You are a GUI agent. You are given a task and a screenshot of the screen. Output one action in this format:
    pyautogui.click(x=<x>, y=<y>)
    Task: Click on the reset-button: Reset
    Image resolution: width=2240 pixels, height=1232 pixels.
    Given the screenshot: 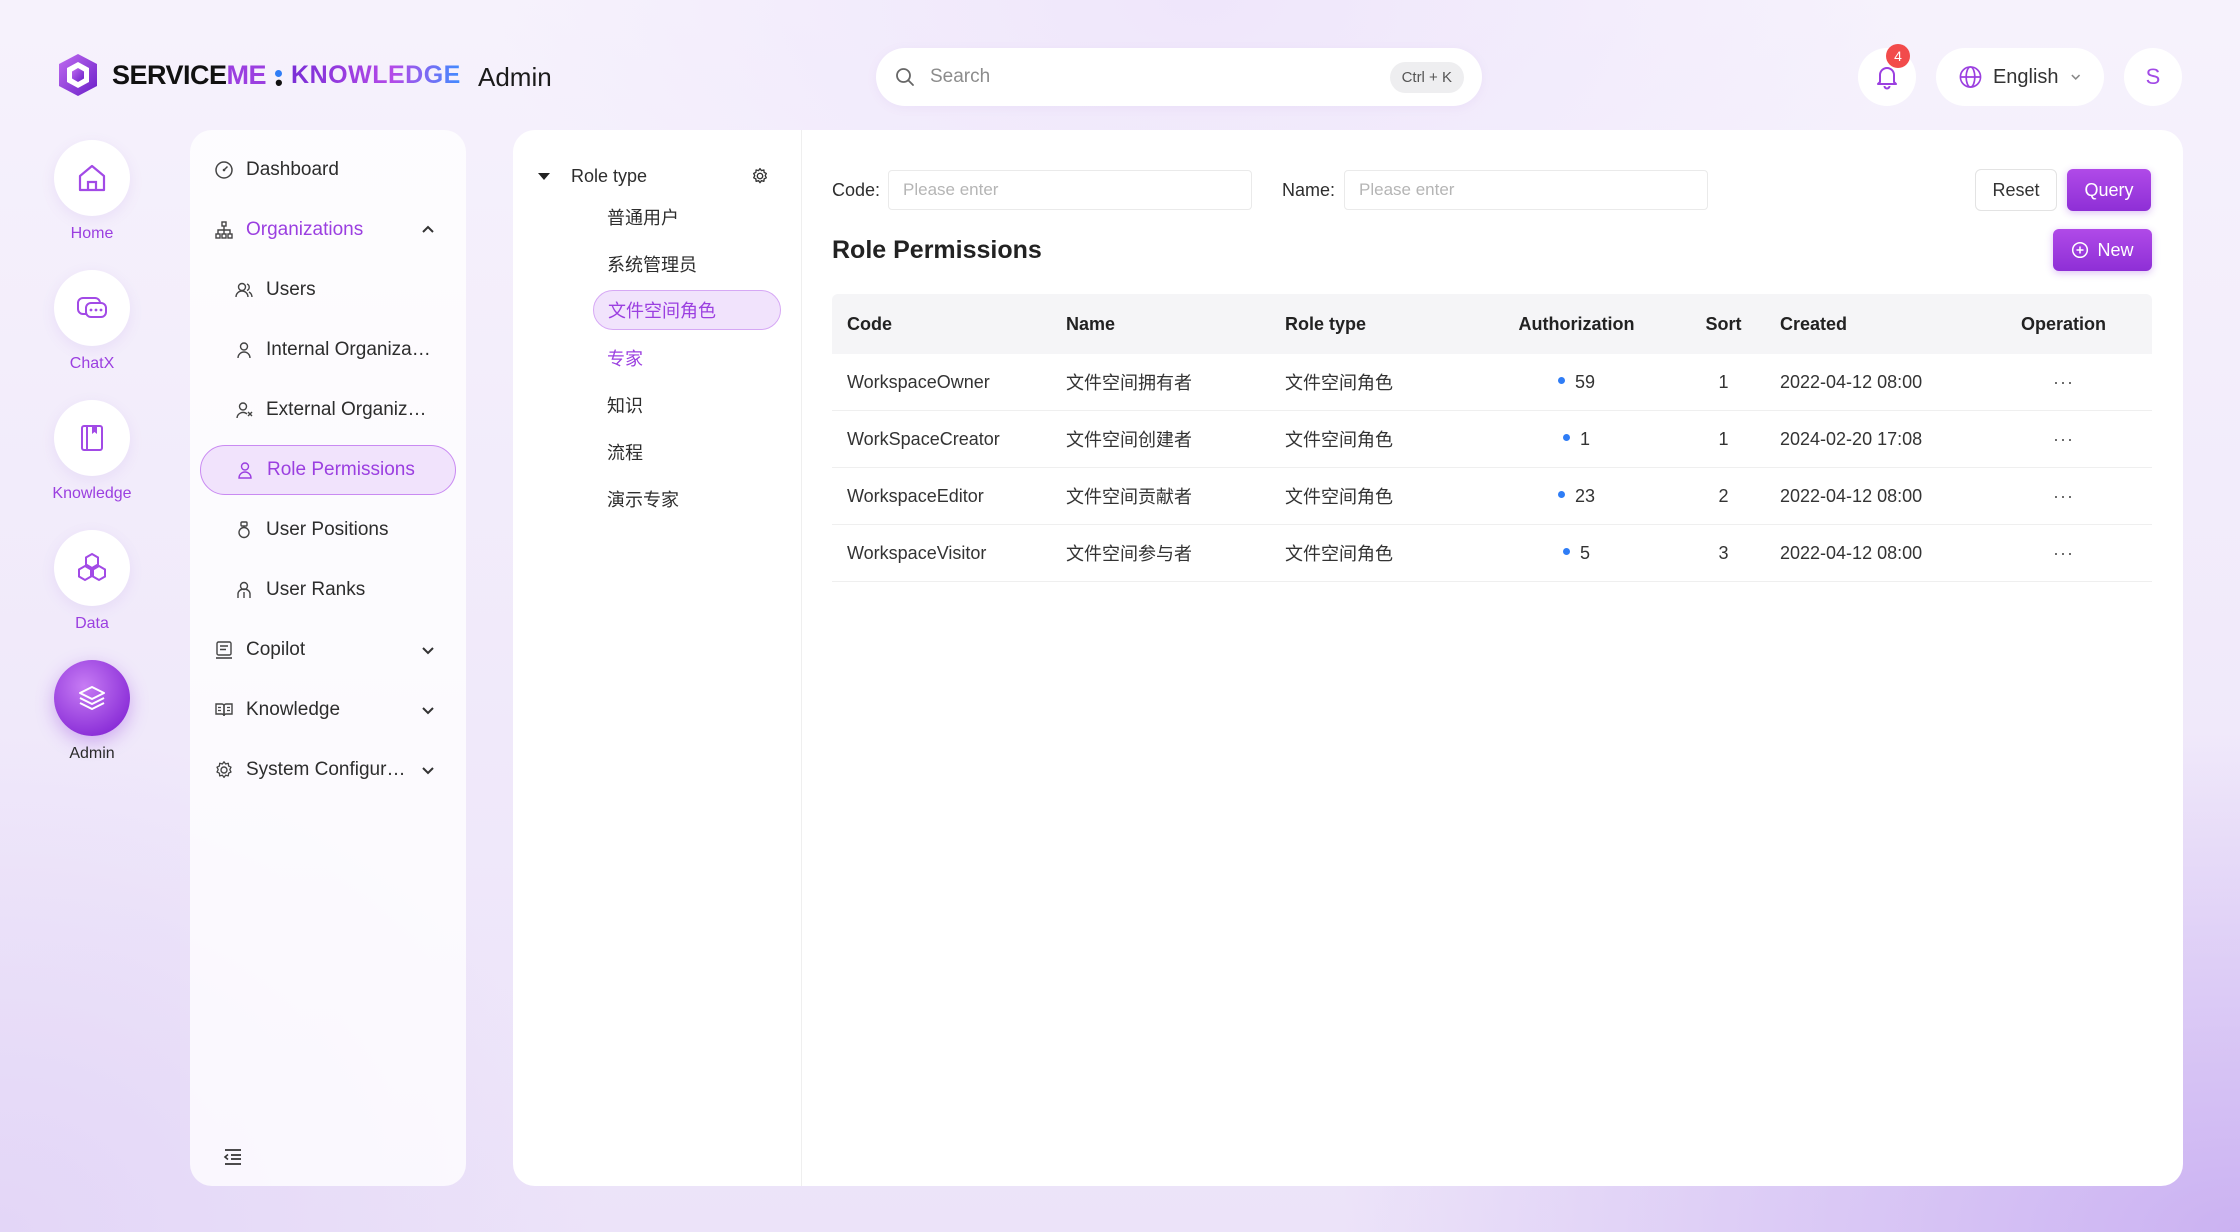 What is the action you would take?
    pyautogui.click(x=2016, y=190)
    